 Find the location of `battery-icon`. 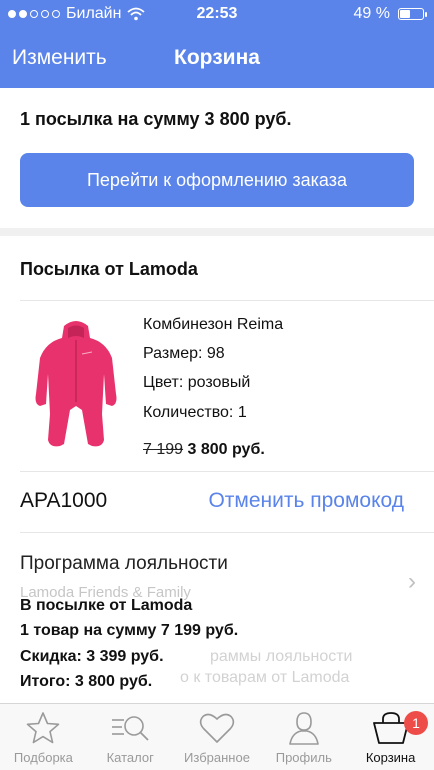

battery-icon is located at coordinates (412, 14).